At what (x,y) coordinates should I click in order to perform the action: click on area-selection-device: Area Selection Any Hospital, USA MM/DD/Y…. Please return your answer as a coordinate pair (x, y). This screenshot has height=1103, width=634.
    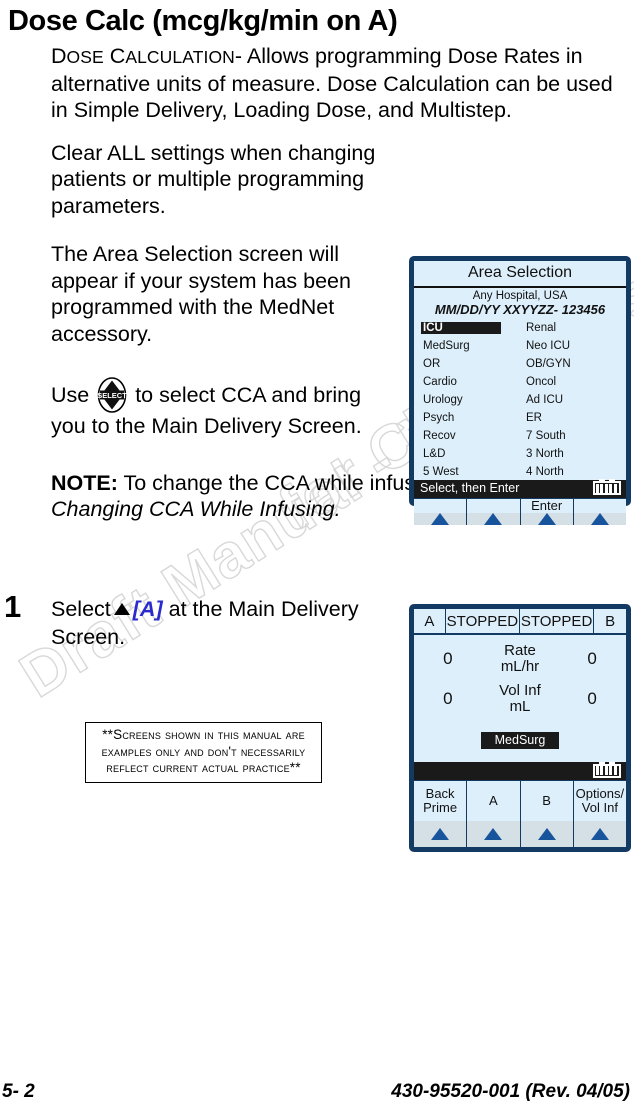
    Looking at the image, I should click on (520, 390).